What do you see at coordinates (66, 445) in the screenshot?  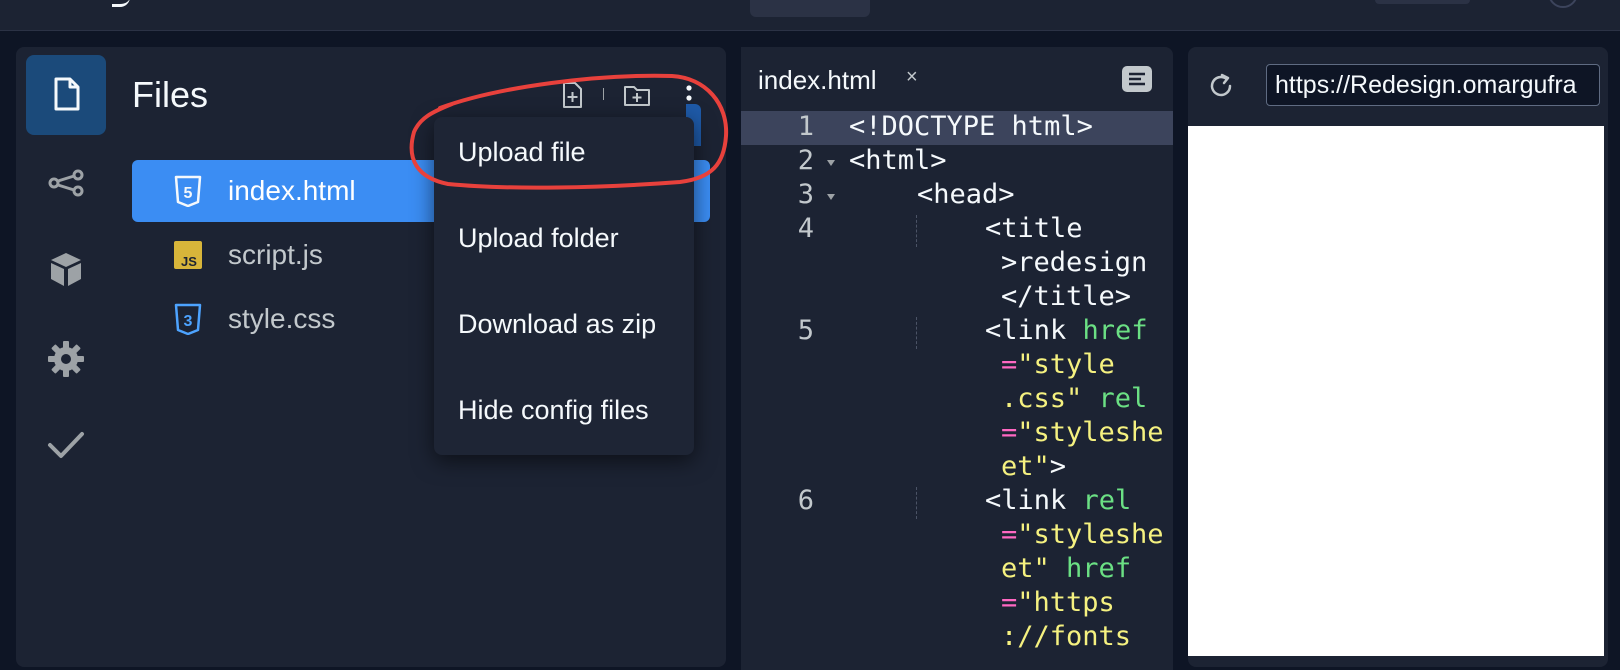 I see `checkmark-icon` at bounding box center [66, 445].